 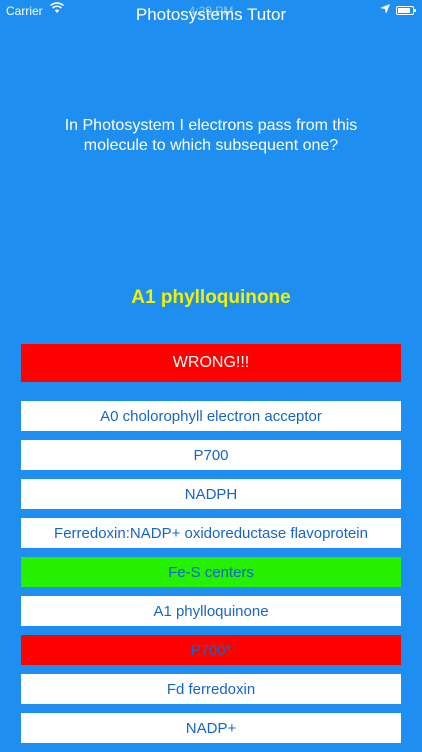 I want to click on answer-option-fe-s: Fe-S centers, so click(x=211, y=572).